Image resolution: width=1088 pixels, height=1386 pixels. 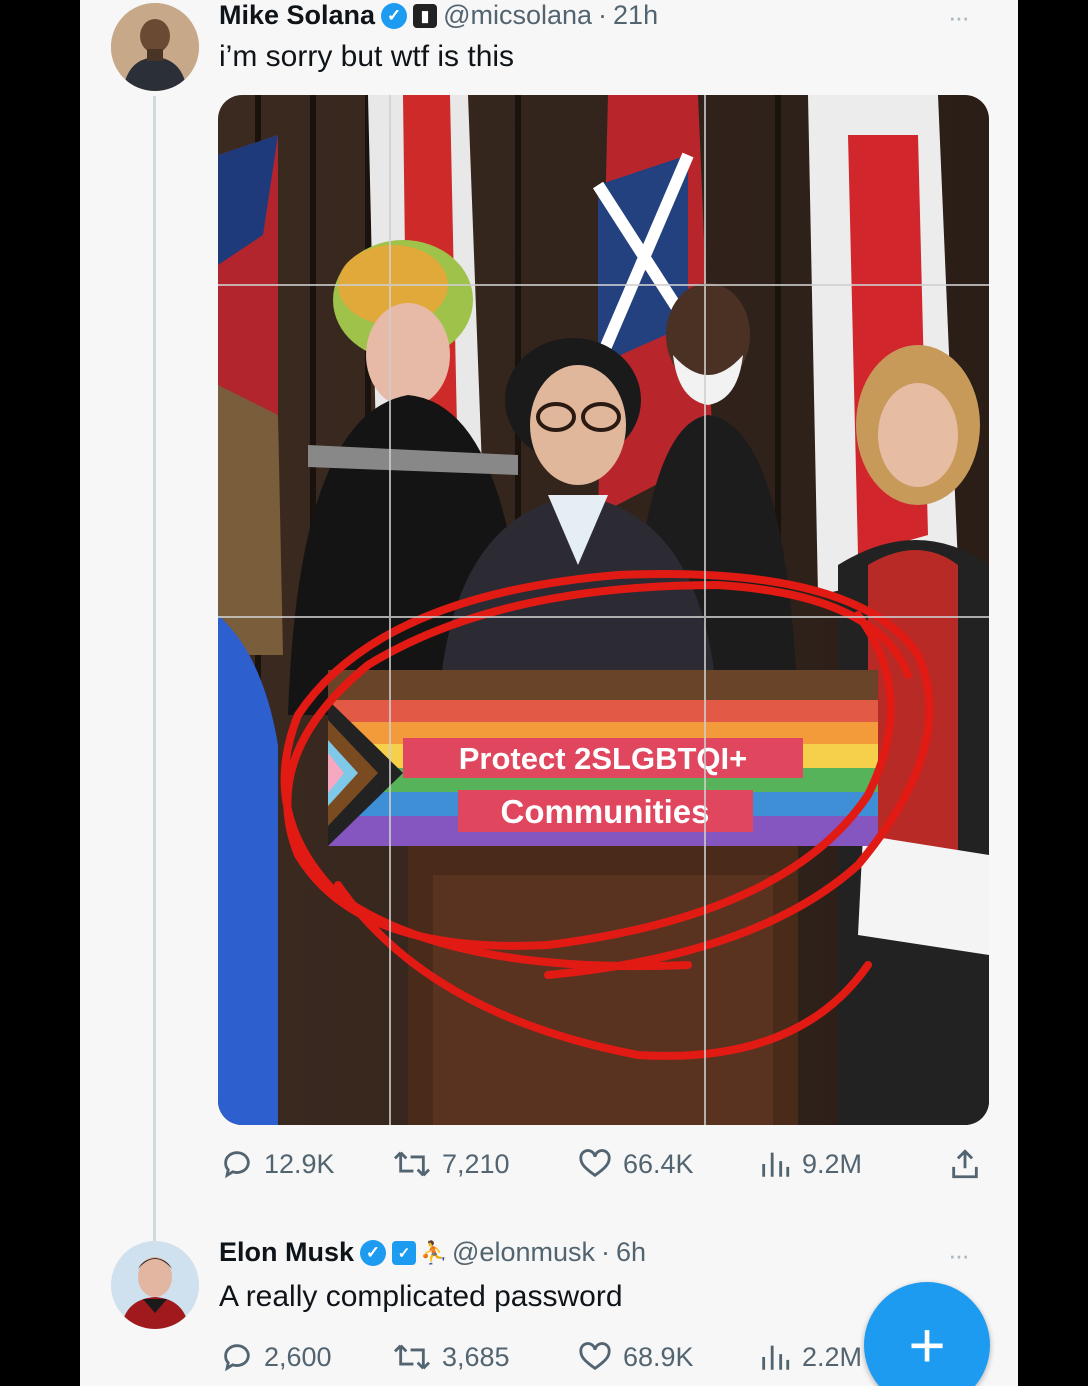 I want to click on tweet1-reply-count: 12.9K, so click(x=299, y=1163).